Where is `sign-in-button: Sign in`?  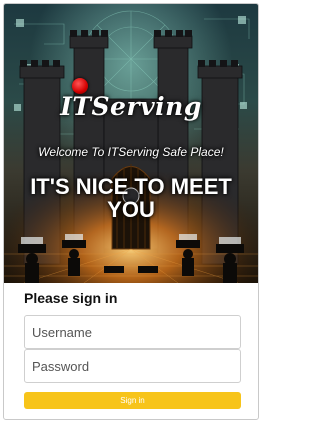
sign-in-button: Sign in is located at coordinates (132, 400).